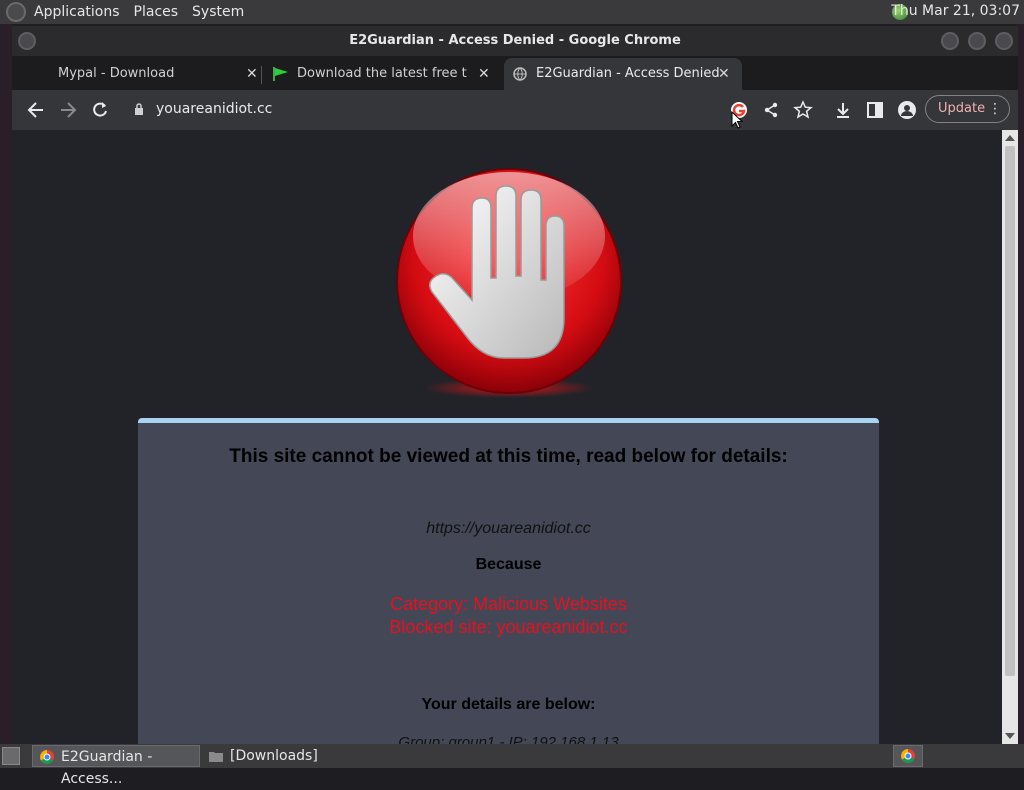 The image size is (1024, 790). What do you see at coordinates (139, 109) in the screenshot?
I see `lock-icon` at bounding box center [139, 109].